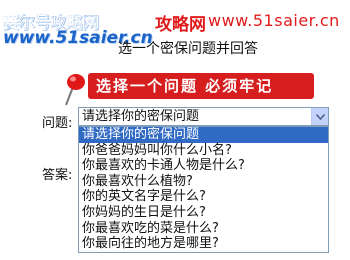 This screenshot has height=260, width=350. Describe the element at coordinates (180, 25) in the screenshot. I see `site-name: 攻略网` at that location.